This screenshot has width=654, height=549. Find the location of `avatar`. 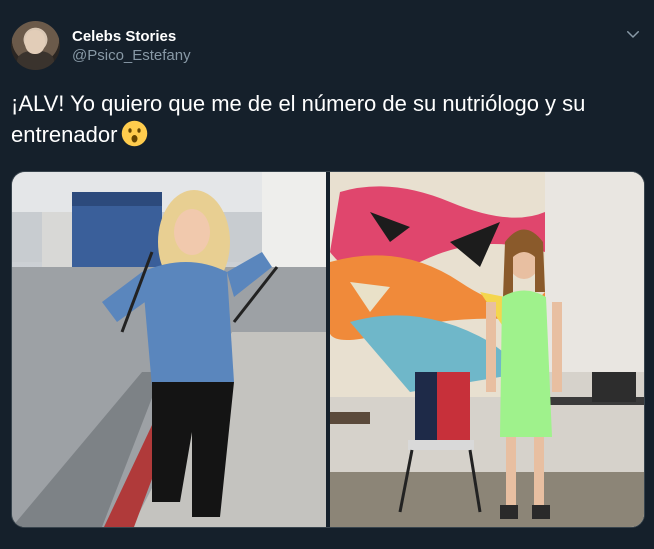

avatar is located at coordinates (35, 45).